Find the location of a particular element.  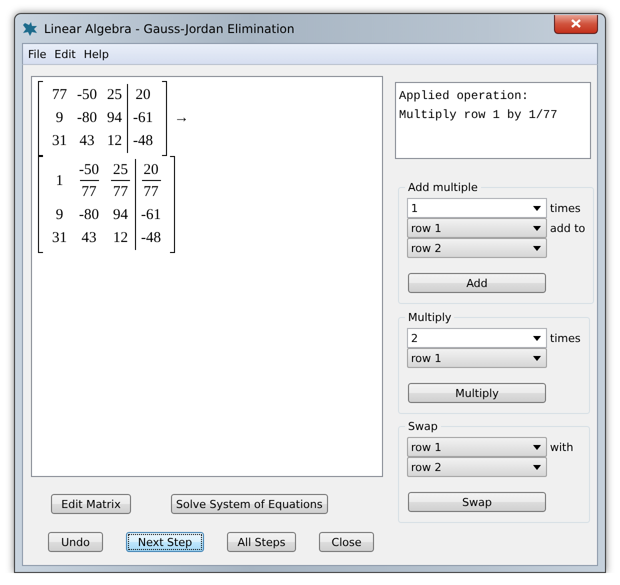

fraction: 20 77 is located at coordinates (151, 182).